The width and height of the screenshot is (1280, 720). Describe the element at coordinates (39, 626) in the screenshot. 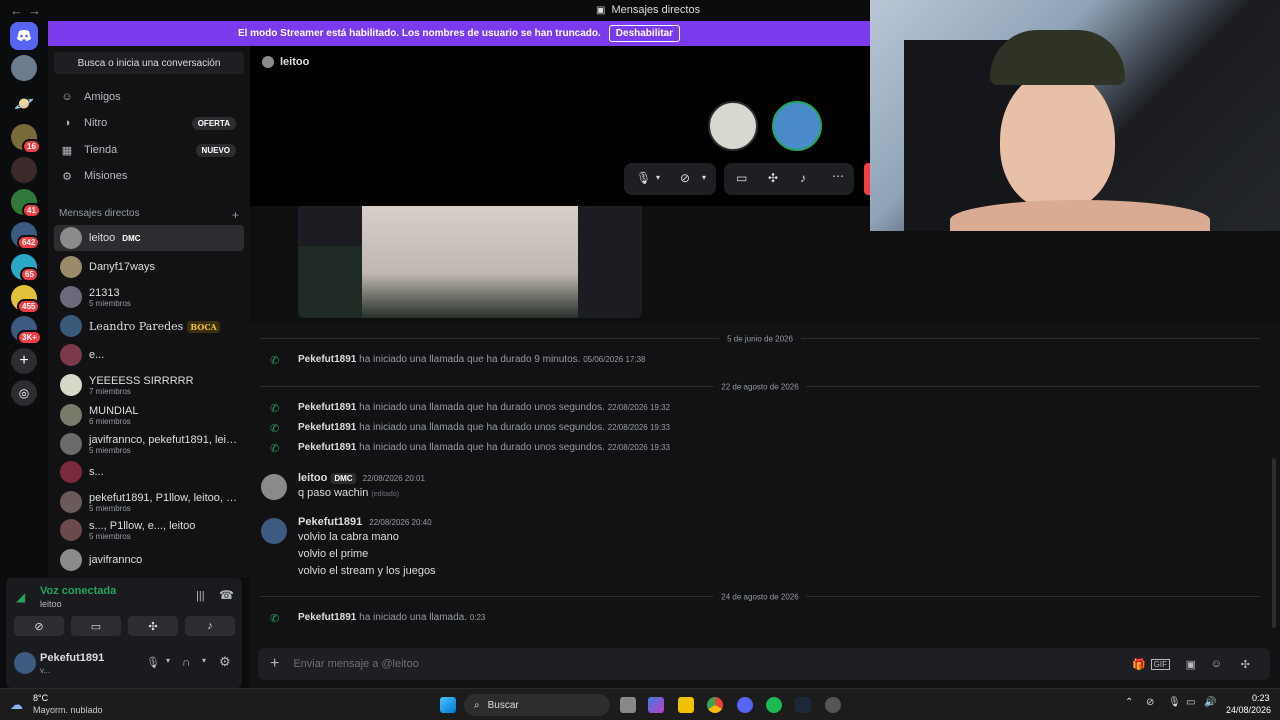

I see `video-off-button: ⊘` at that location.